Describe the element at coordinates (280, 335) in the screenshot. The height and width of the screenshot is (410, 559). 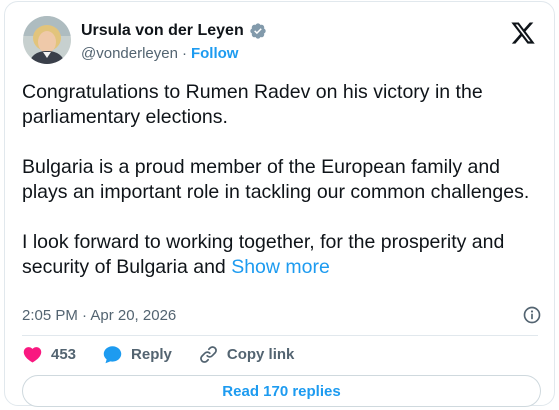
I see `divider` at that location.